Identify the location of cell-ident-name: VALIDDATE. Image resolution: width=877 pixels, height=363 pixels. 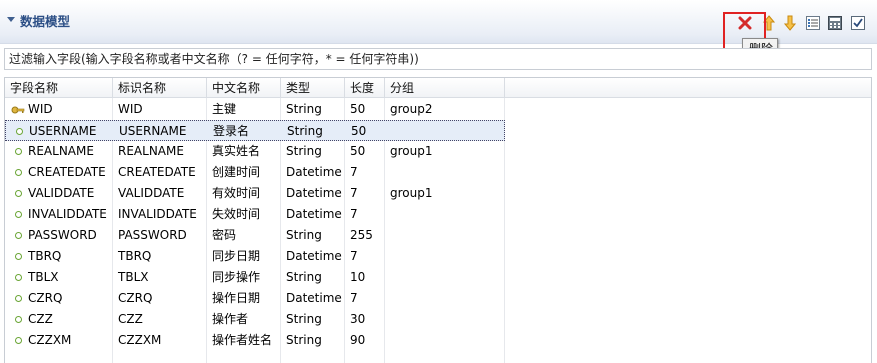
(151, 193).